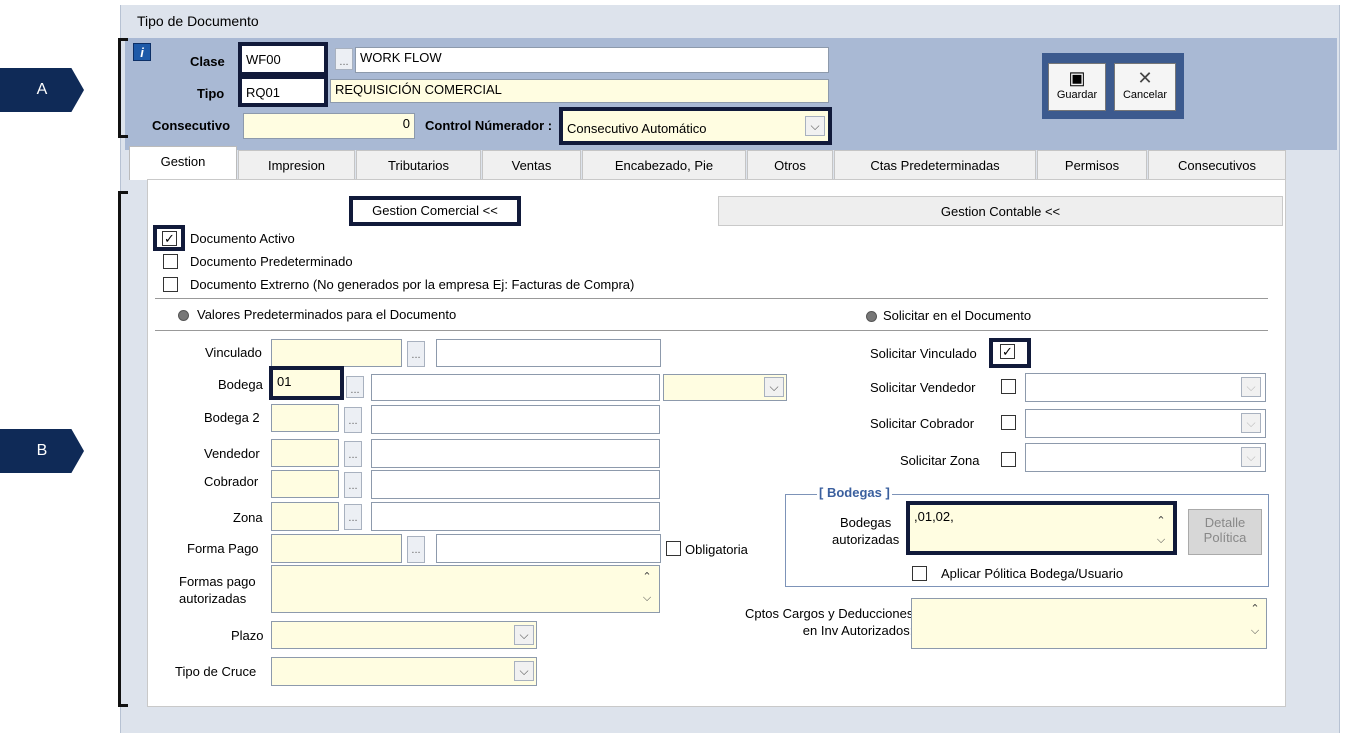 The height and width of the screenshot is (735, 1349). I want to click on solicitar-radio-icon, so click(871, 316).